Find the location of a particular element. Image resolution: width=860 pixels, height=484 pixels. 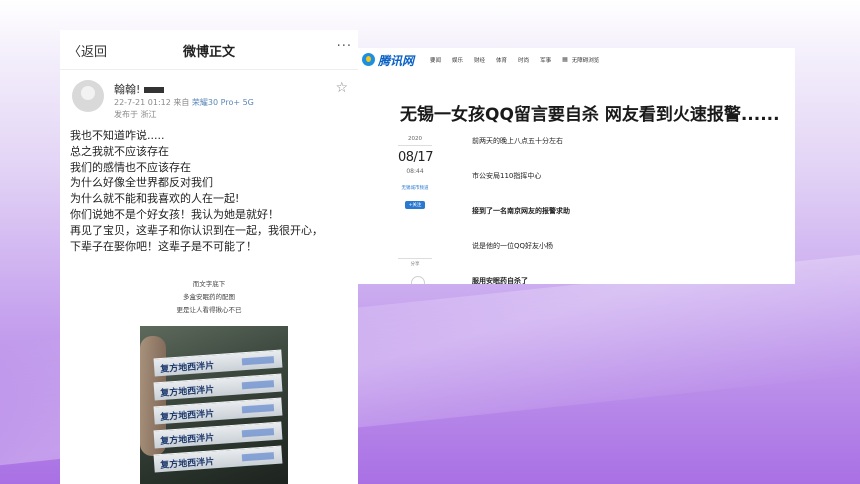

article-paragraph: 接到了一名南京网友的报警求助 is located at coordinates (521, 211).